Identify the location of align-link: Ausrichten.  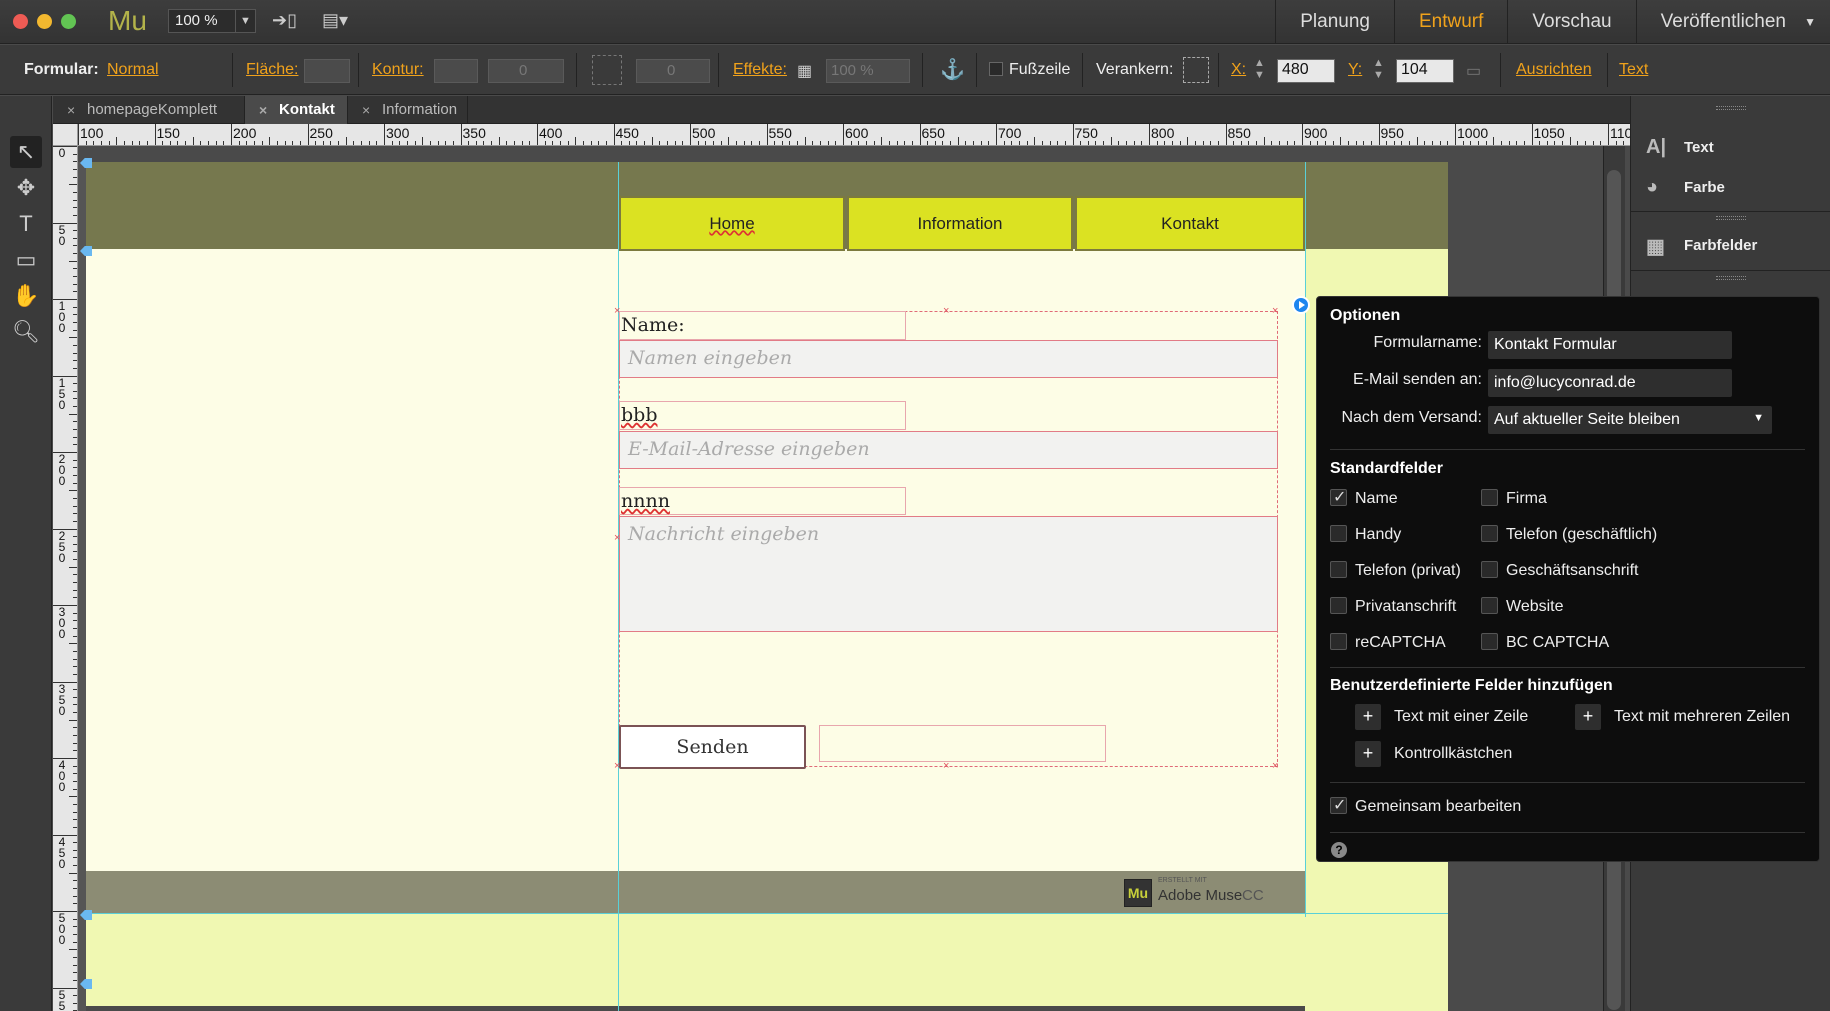
(1554, 70).